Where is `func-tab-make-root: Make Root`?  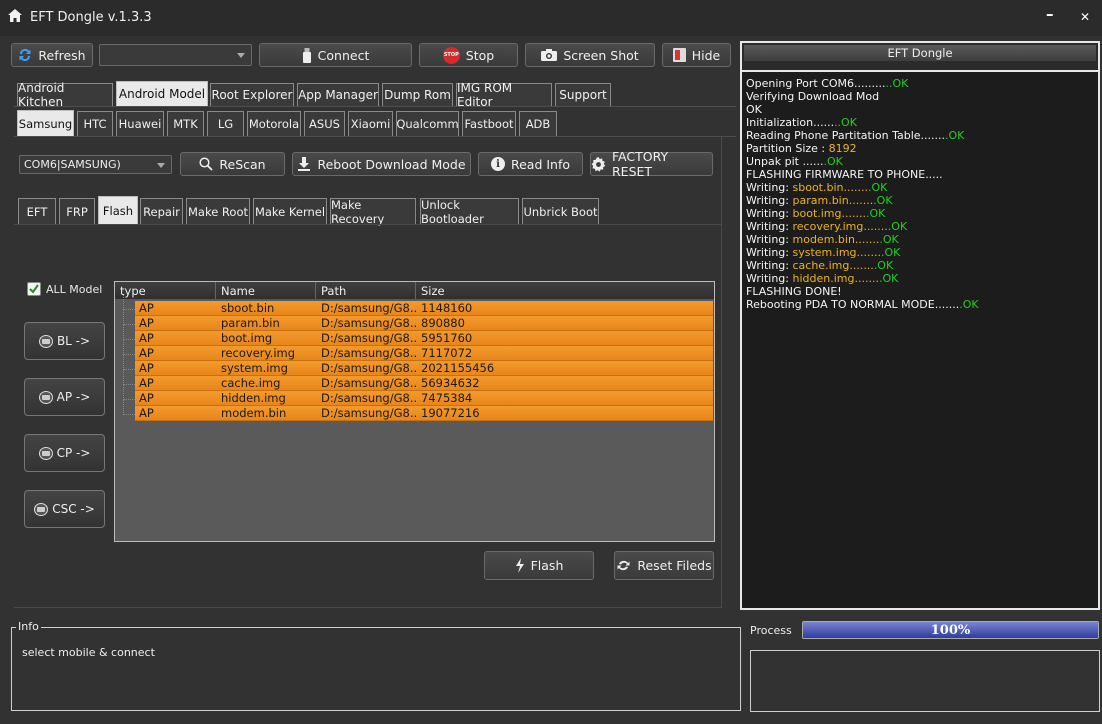 func-tab-make-root: Make Root is located at coordinates (218, 211).